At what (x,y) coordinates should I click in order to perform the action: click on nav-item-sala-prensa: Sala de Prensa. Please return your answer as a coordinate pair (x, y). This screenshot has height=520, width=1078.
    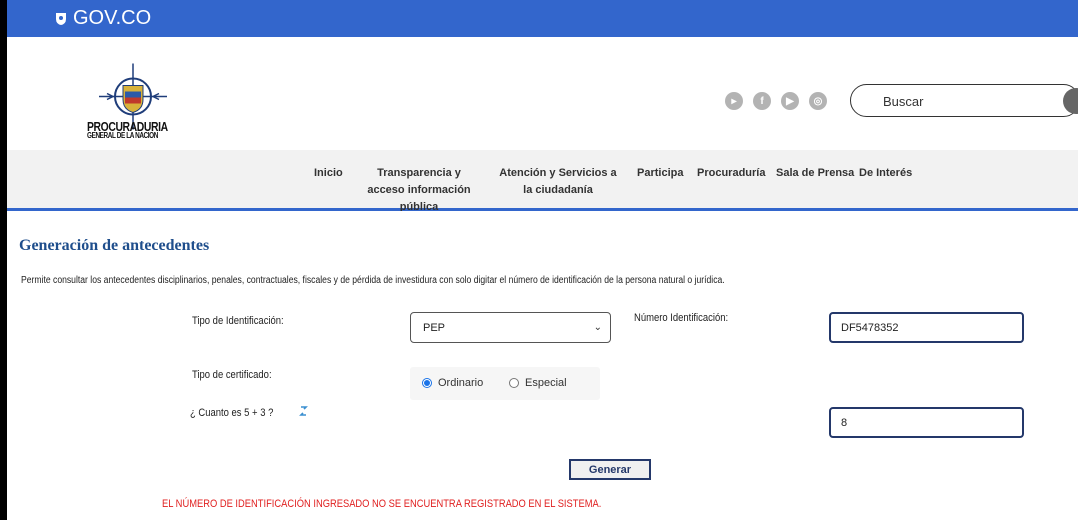
    Looking at the image, I should click on (815, 173).